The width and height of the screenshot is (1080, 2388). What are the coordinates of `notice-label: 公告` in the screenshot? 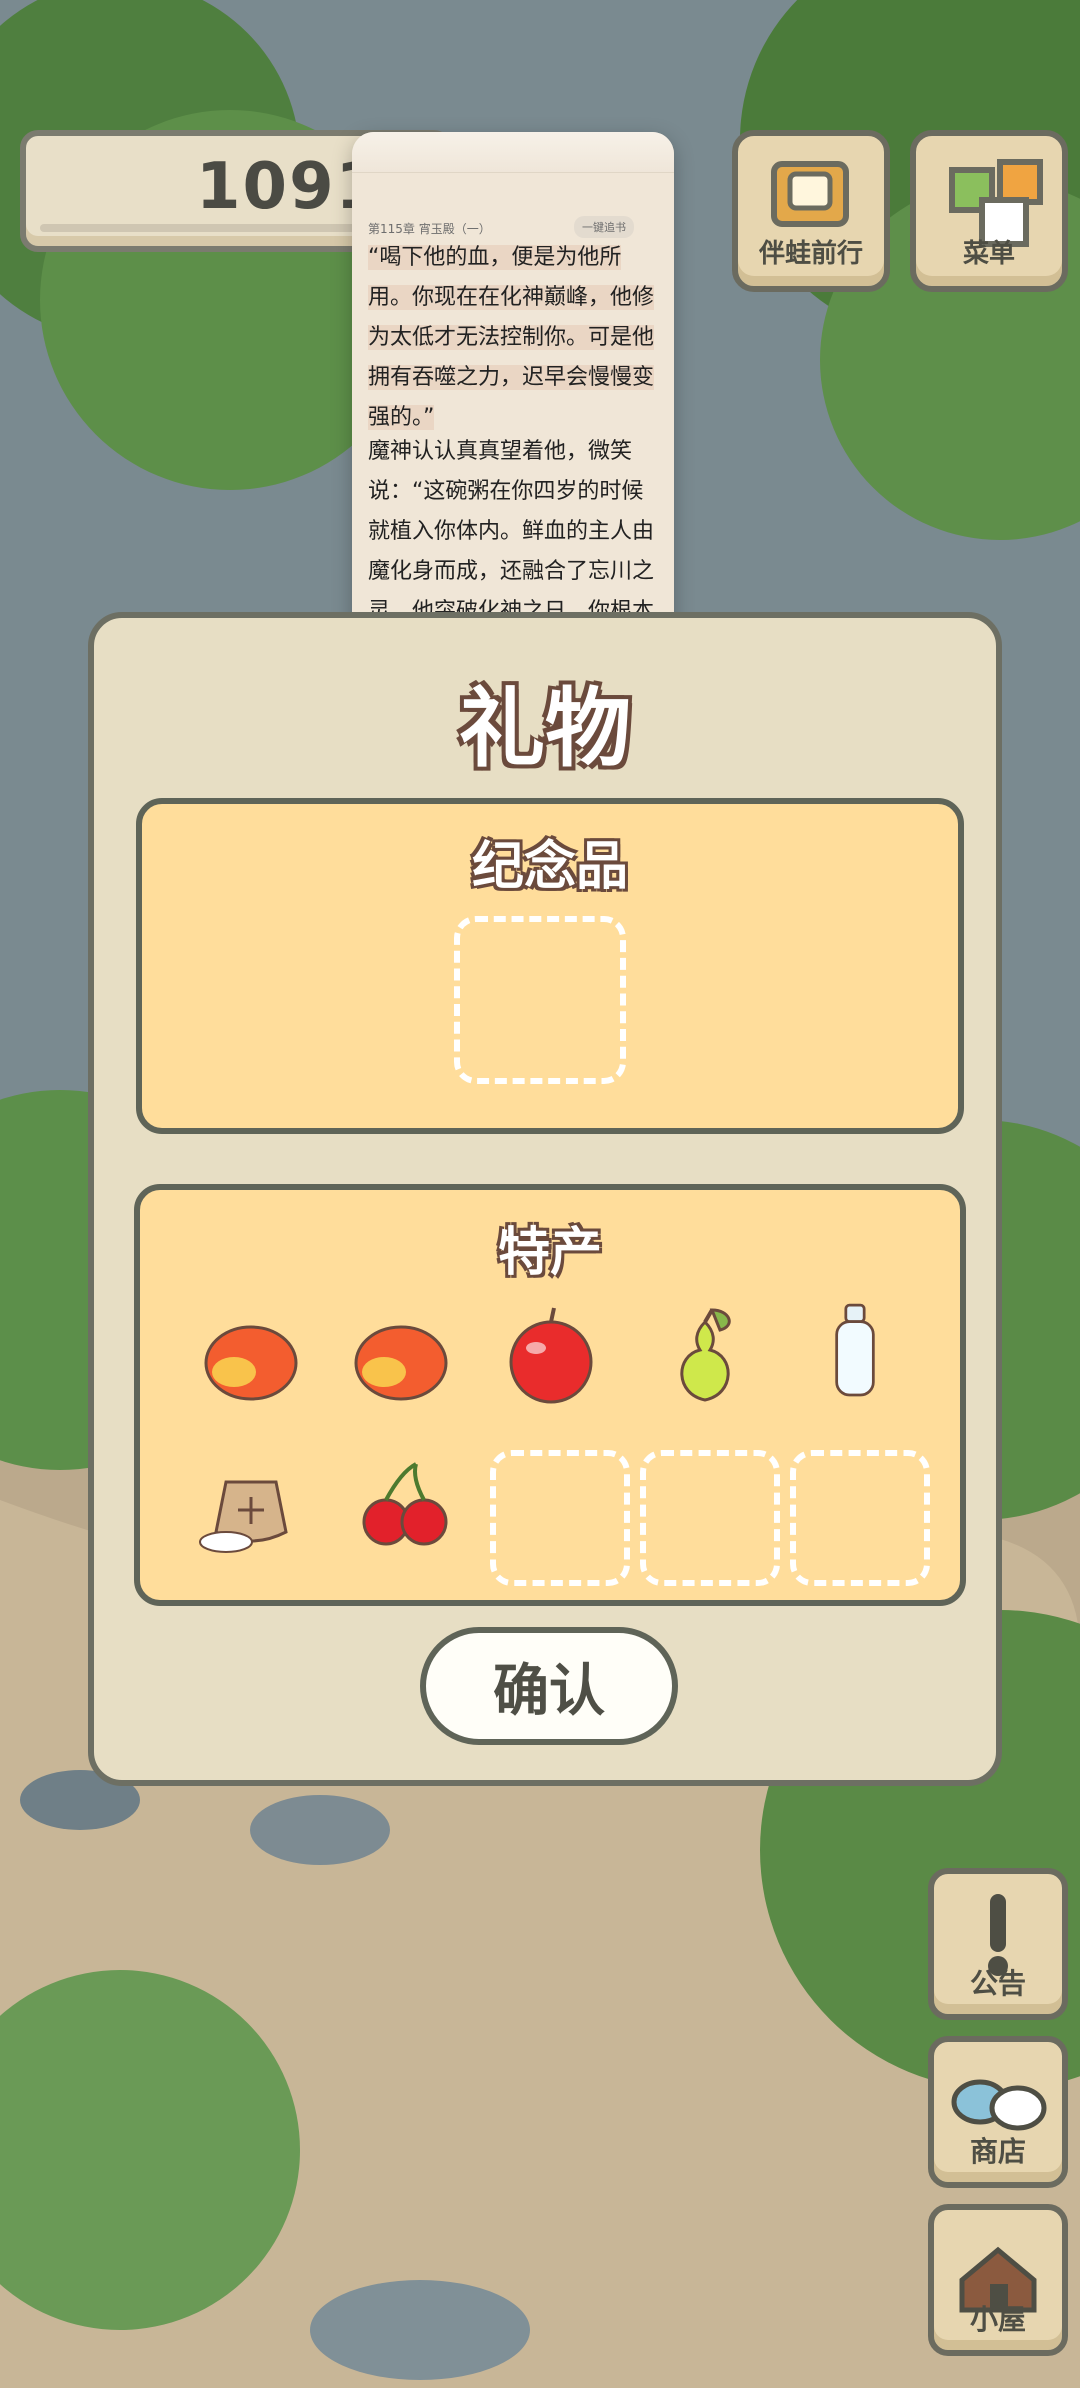 It's located at (997, 1983).